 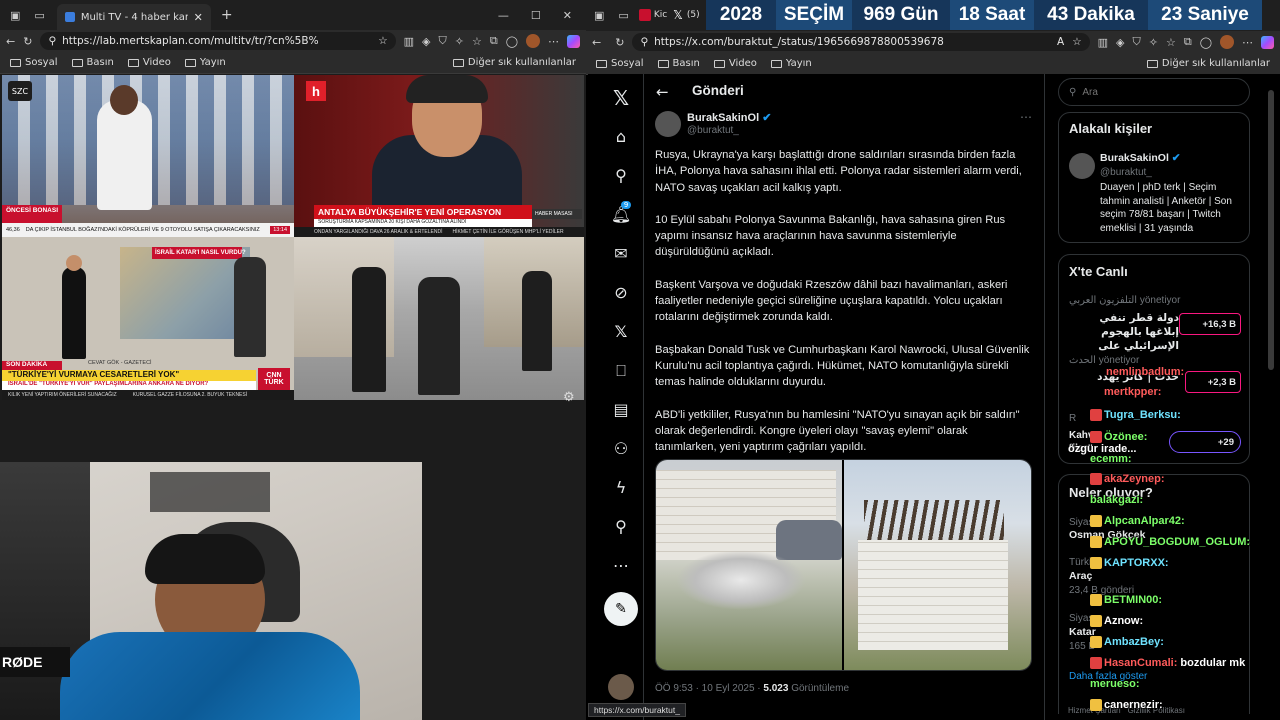 I want to click on x-search-box: ⚲, so click(x=1154, y=92).